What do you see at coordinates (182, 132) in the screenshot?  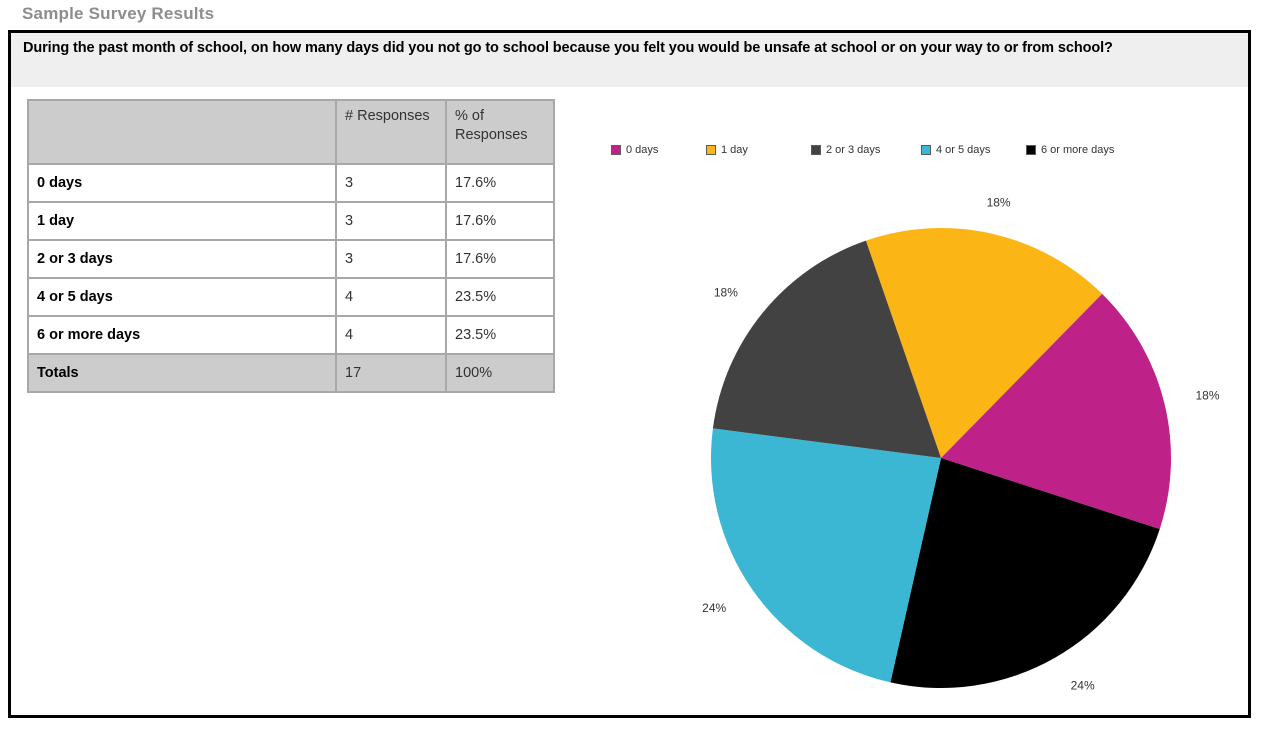 I see `column-header-category` at bounding box center [182, 132].